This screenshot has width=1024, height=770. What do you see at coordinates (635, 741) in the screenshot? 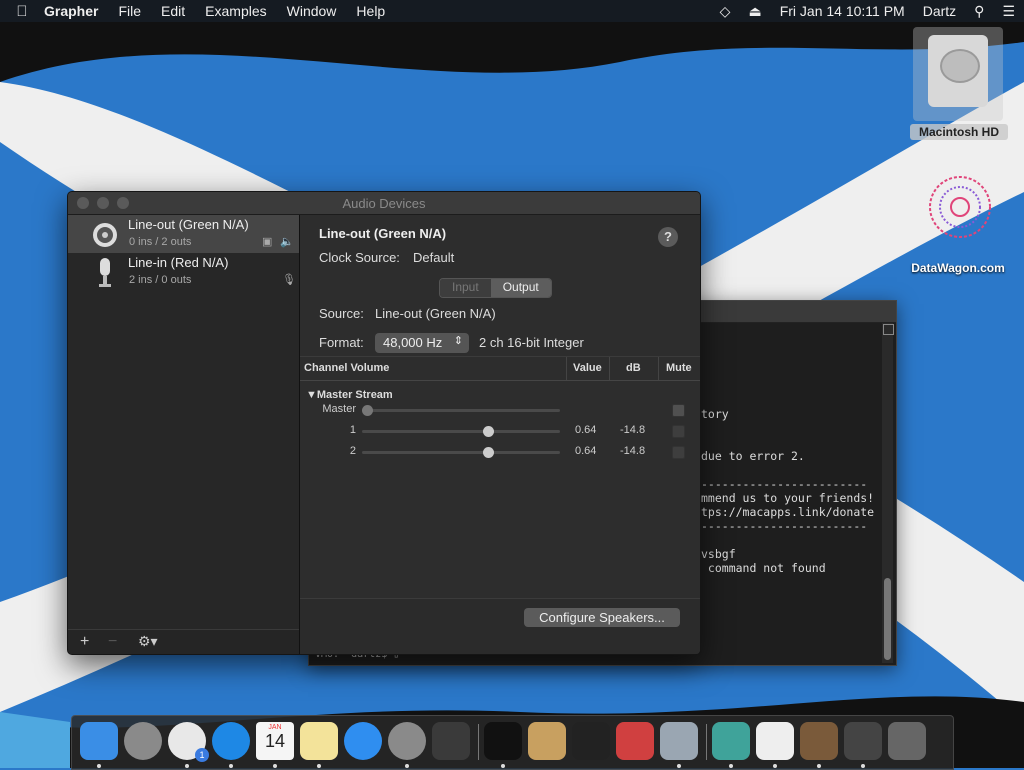
I see `colorsync-icon` at bounding box center [635, 741].